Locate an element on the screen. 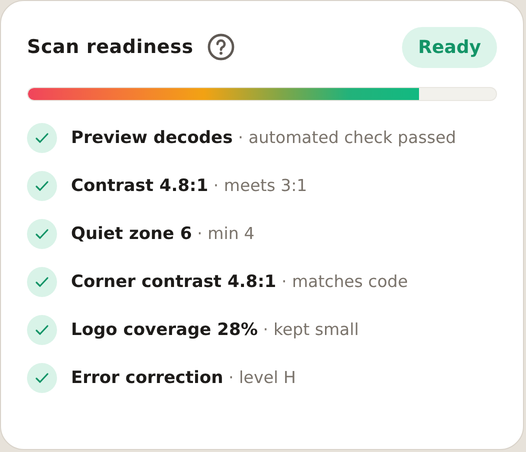 This screenshot has width=526, height=452. card-title: Scan readiness is located at coordinates (110, 47).